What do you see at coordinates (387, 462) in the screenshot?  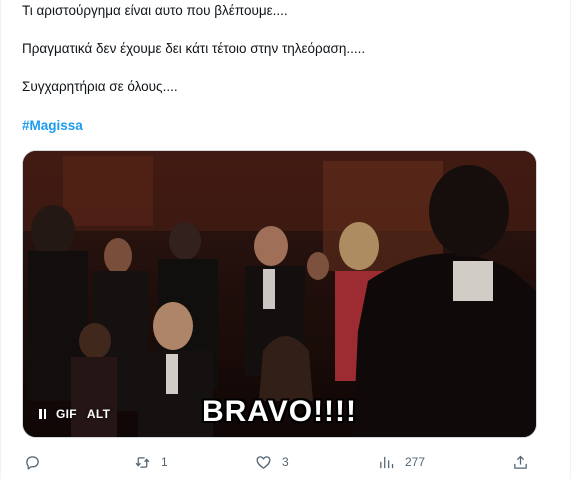 I see `views-icon` at bounding box center [387, 462].